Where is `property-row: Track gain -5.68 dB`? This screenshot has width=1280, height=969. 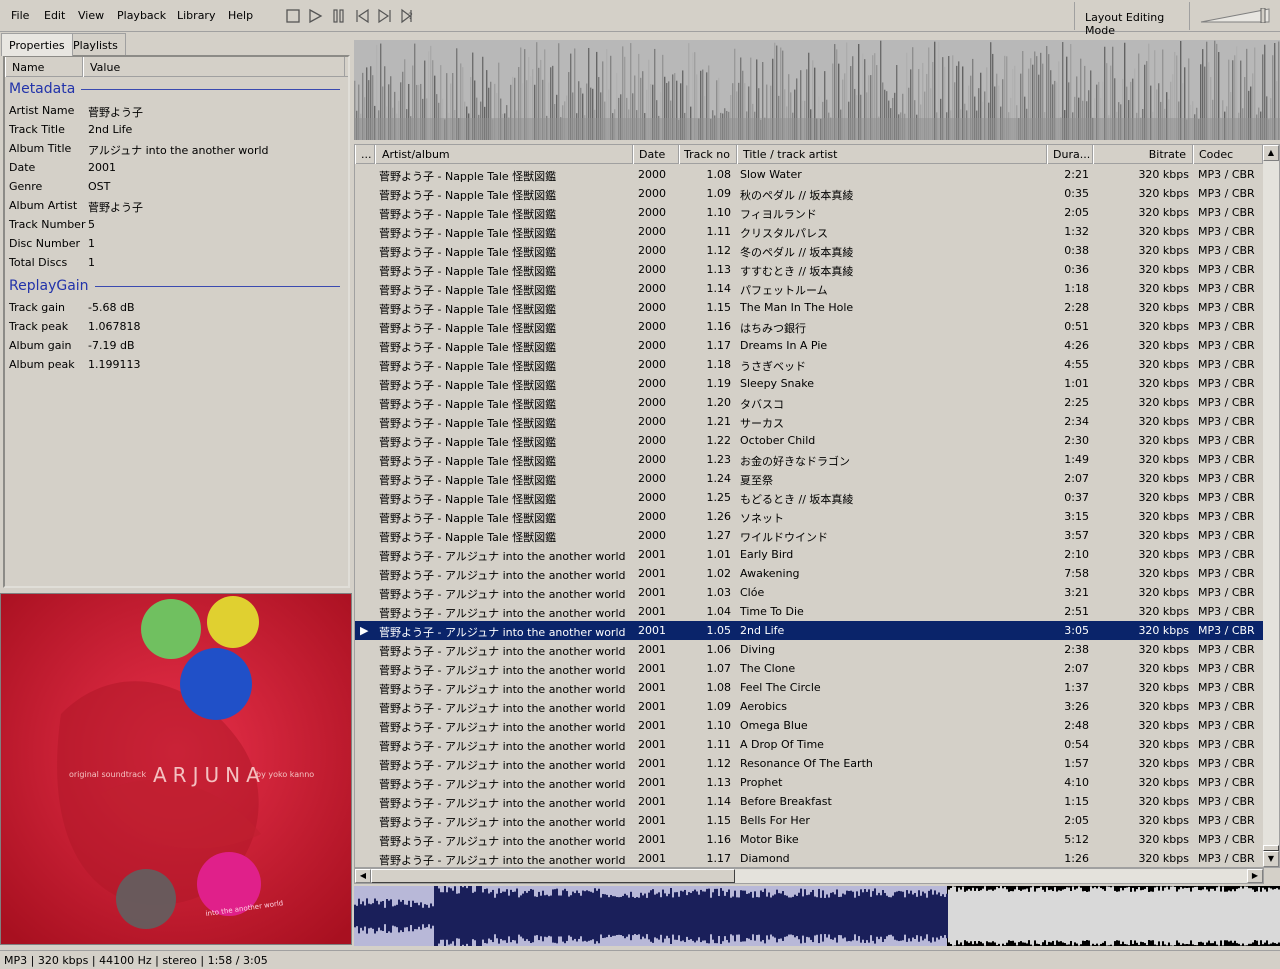
property-row: Track gain -5.68 dB is located at coordinates (176, 307).